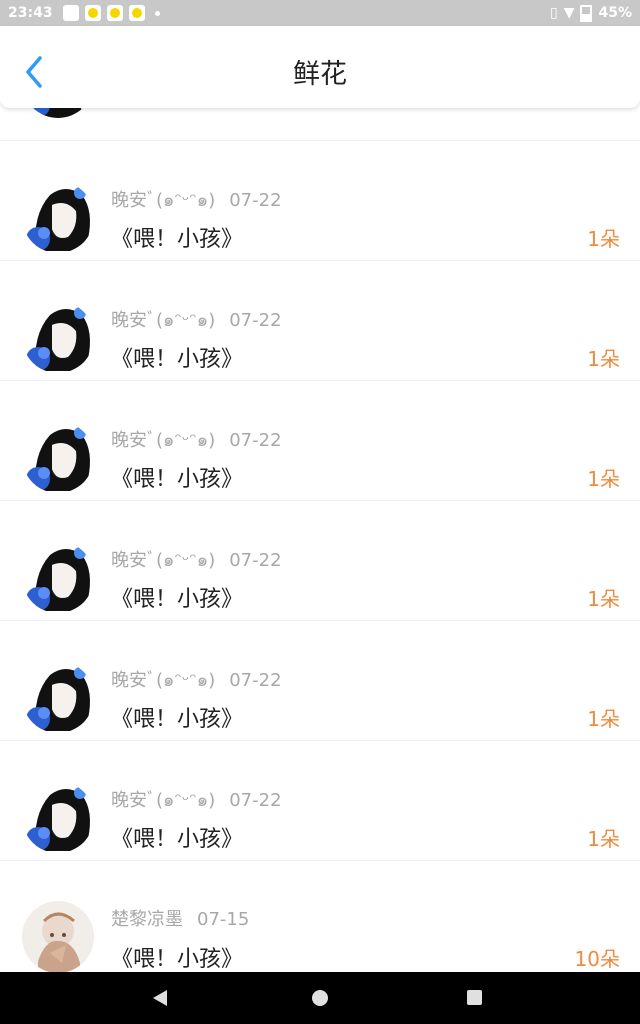  I want to click on page-title: 鲜花, so click(320, 74).